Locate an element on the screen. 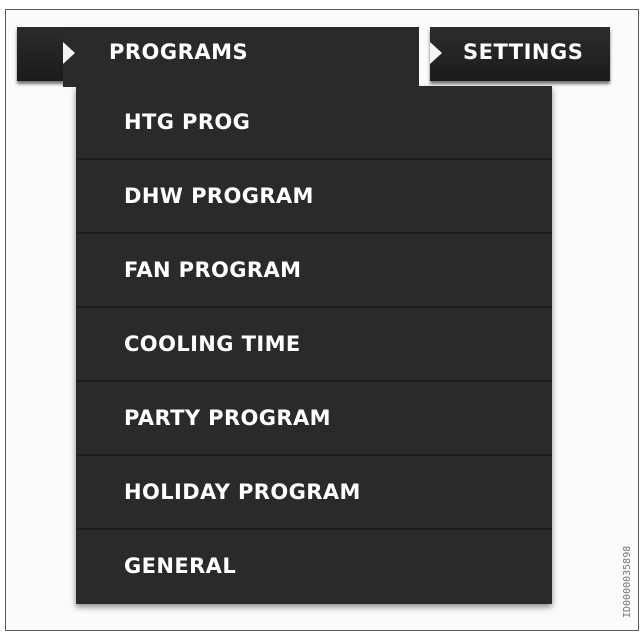 This screenshot has height=635, width=643. menu-item-label: HTG PROG is located at coordinates (187, 122).